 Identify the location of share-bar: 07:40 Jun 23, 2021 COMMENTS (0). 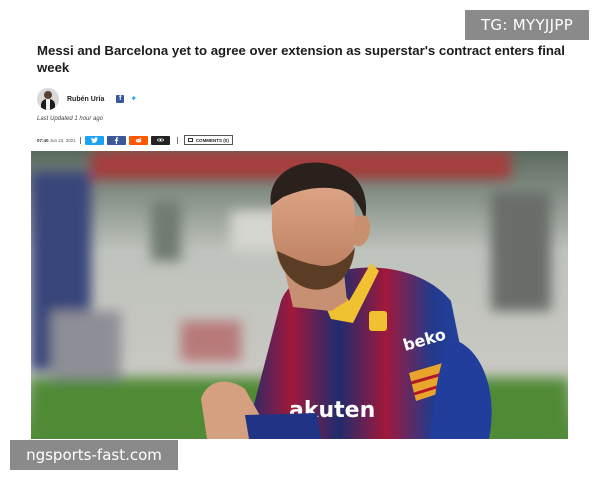
(135, 140).